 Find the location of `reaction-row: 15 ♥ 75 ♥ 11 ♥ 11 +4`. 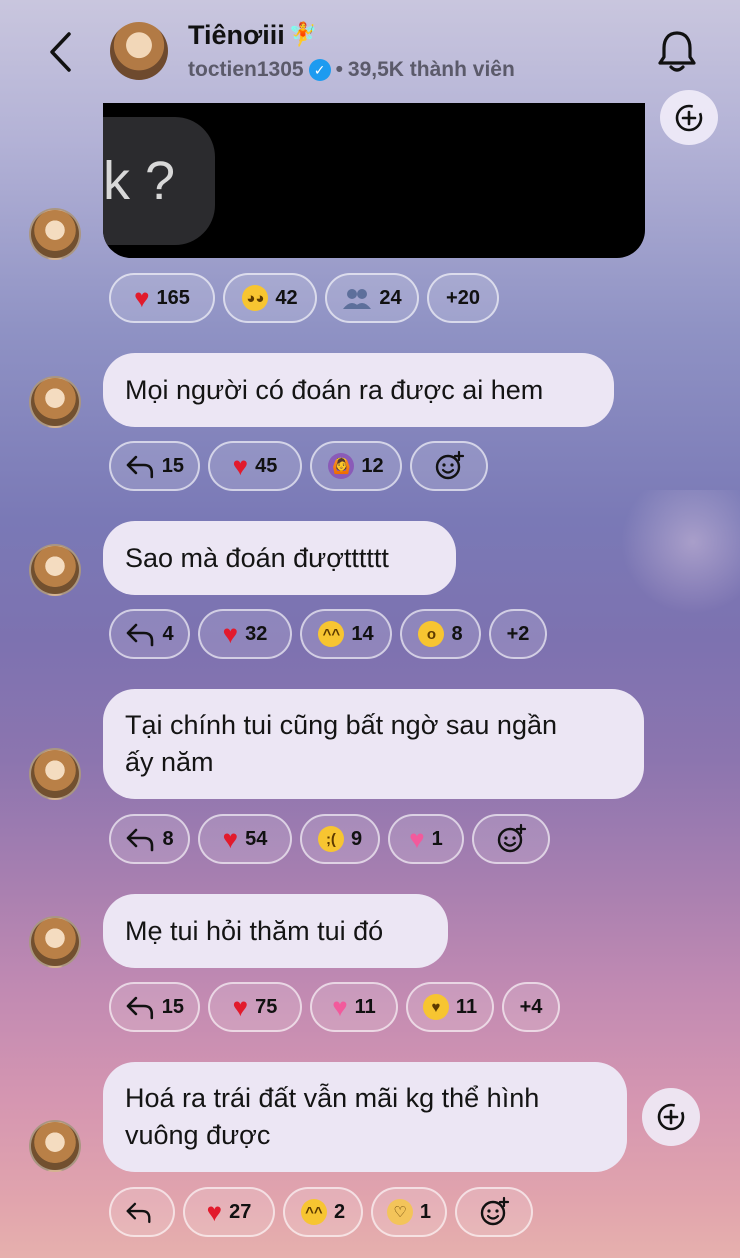

reaction-row: 15 ♥ 75 ♥ 11 ♥ 11 +4 is located at coordinates (334, 1007).